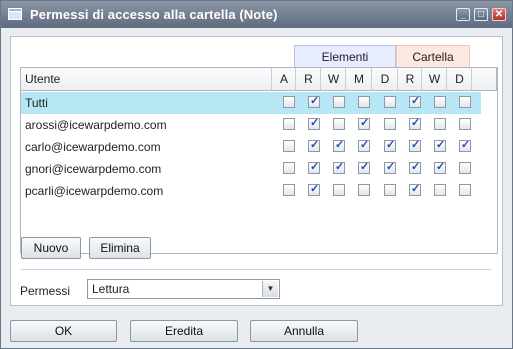 This screenshot has height=349, width=513. What do you see at coordinates (15, 13) in the screenshot?
I see `folder-permissions-icon` at bounding box center [15, 13].